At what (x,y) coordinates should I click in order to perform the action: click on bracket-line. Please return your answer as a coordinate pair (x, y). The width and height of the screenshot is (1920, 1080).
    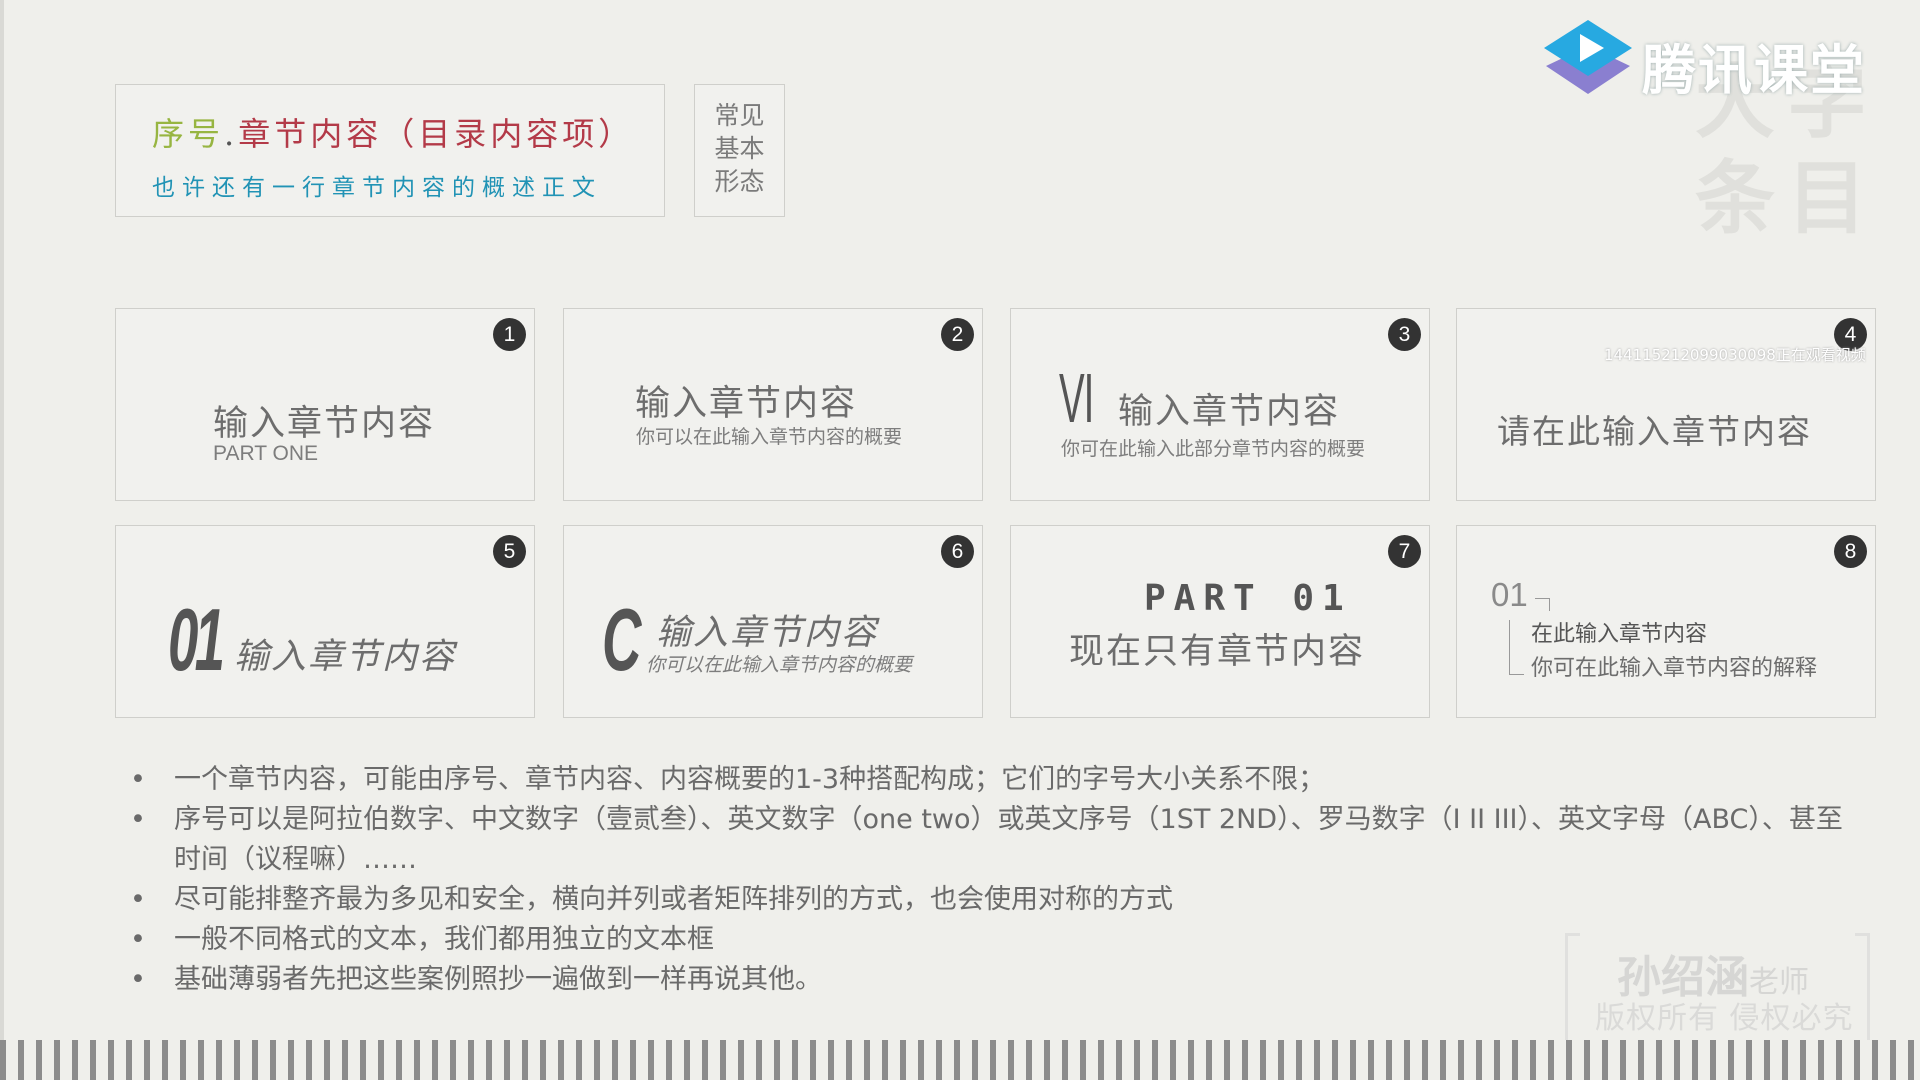
    Looking at the image, I should click on (1516, 647).